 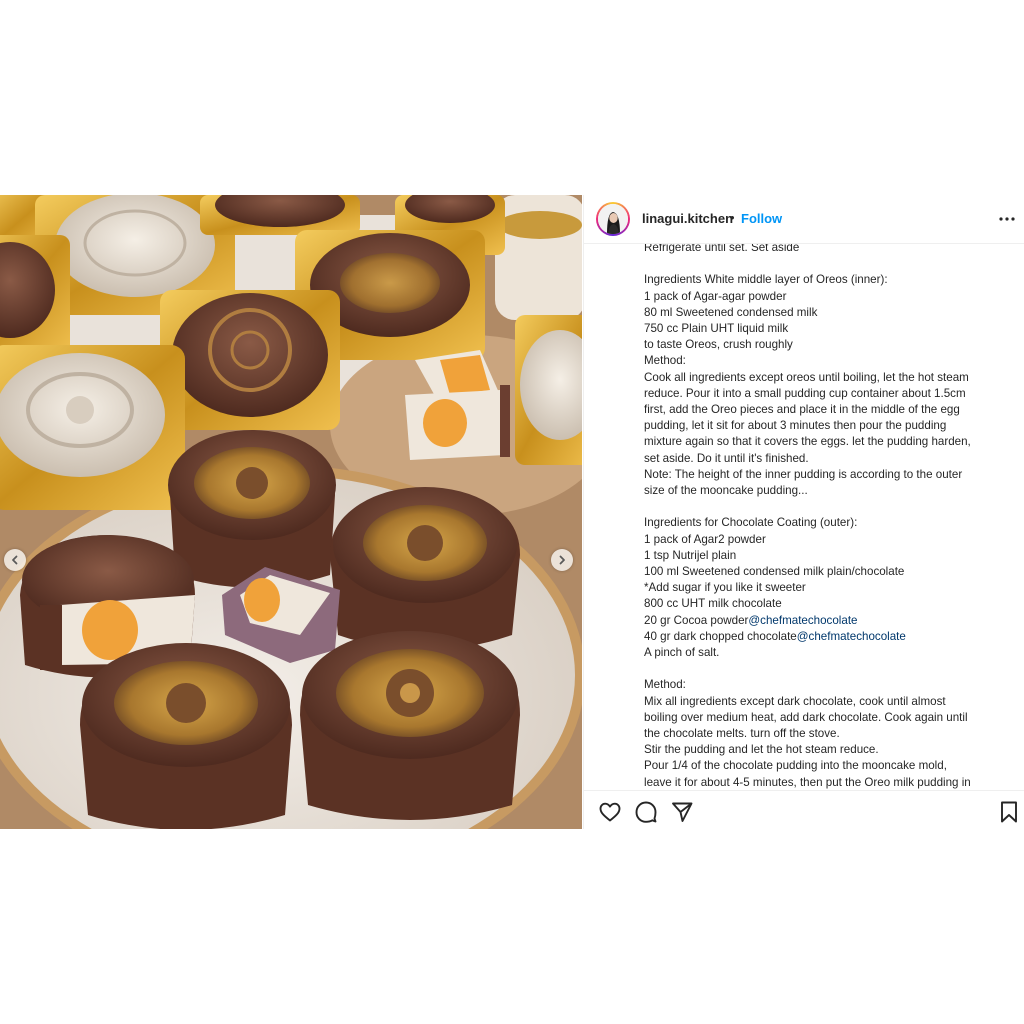 I want to click on comment-button, so click(x=646, y=812).